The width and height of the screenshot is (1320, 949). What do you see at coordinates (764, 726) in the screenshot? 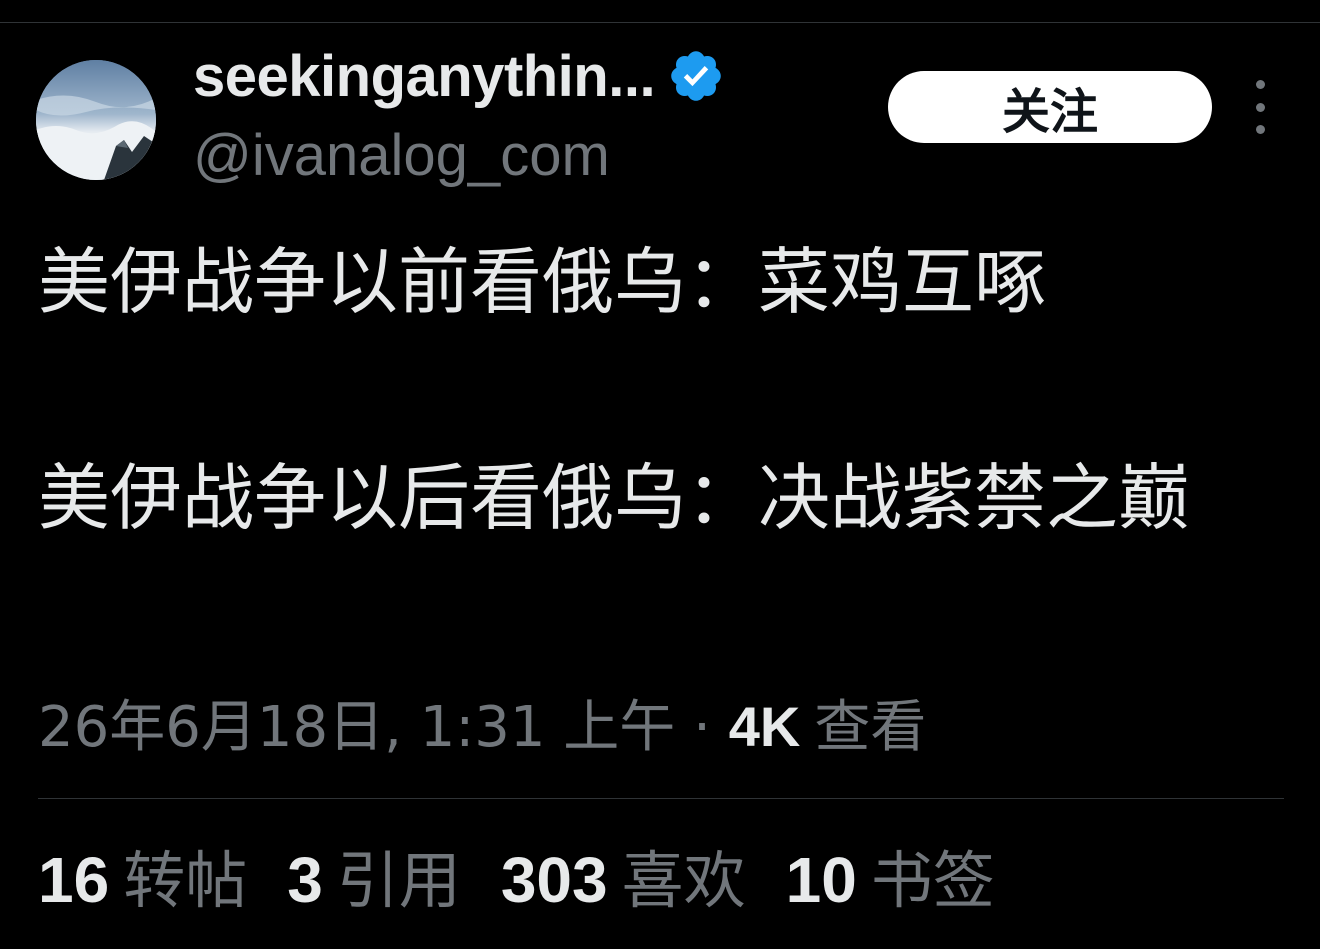
I see `views-count: 4K` at bounding box center [764, 726].